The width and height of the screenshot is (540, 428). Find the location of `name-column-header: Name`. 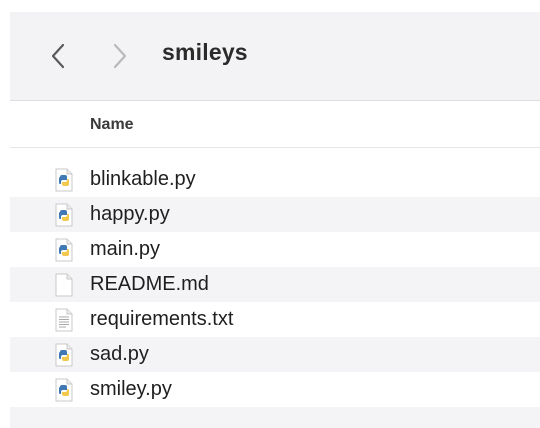

name-column-header: Name is located at coordinates (112, 125).